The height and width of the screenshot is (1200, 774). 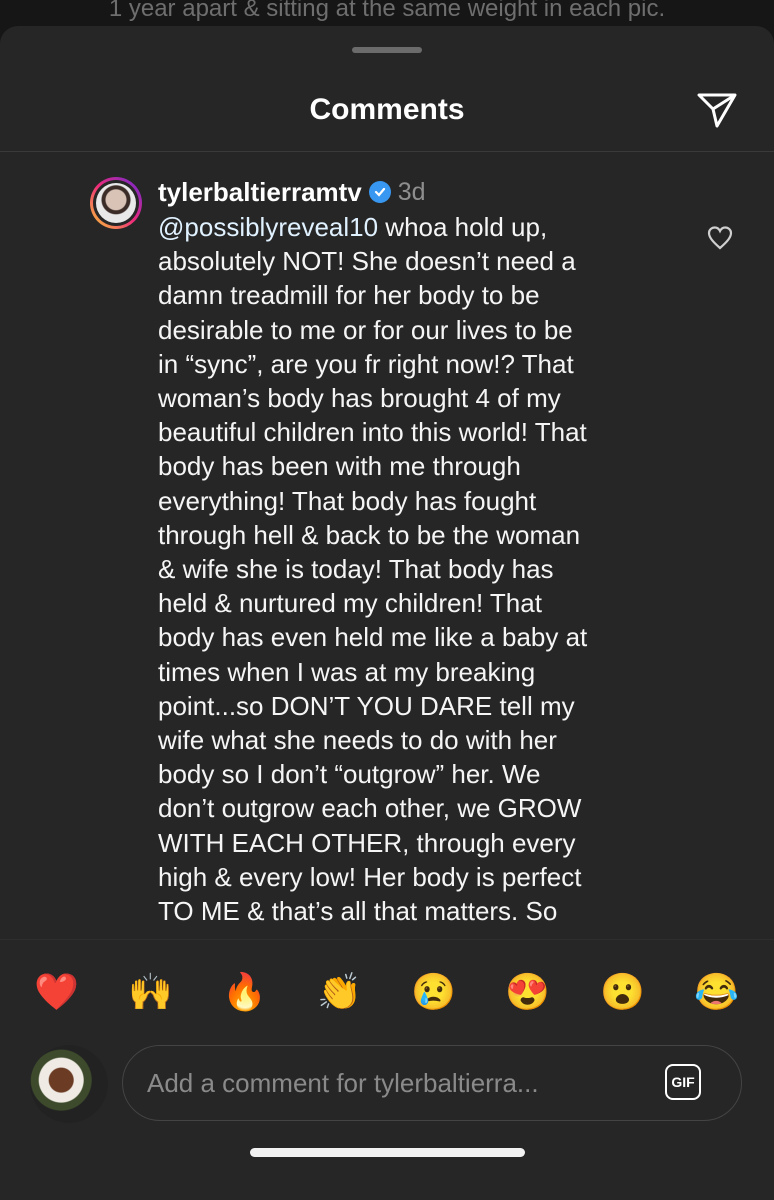 I want to click on comment-input: Add a comment for tylerbaltierra... GIF, so click(x=432, y=1083).